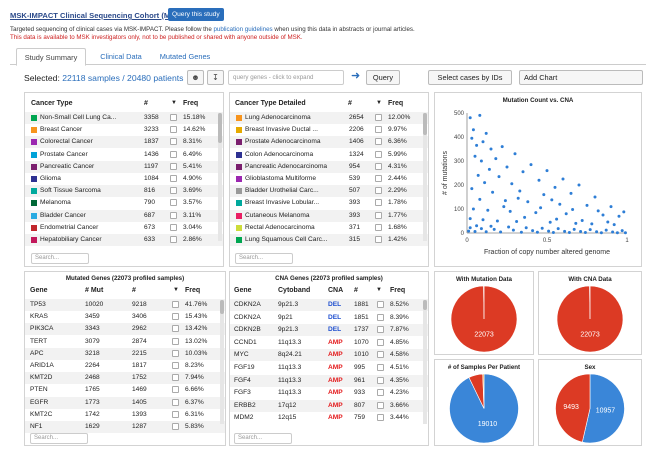  I want to click on gene-name: EGFR, so click(39, 402).